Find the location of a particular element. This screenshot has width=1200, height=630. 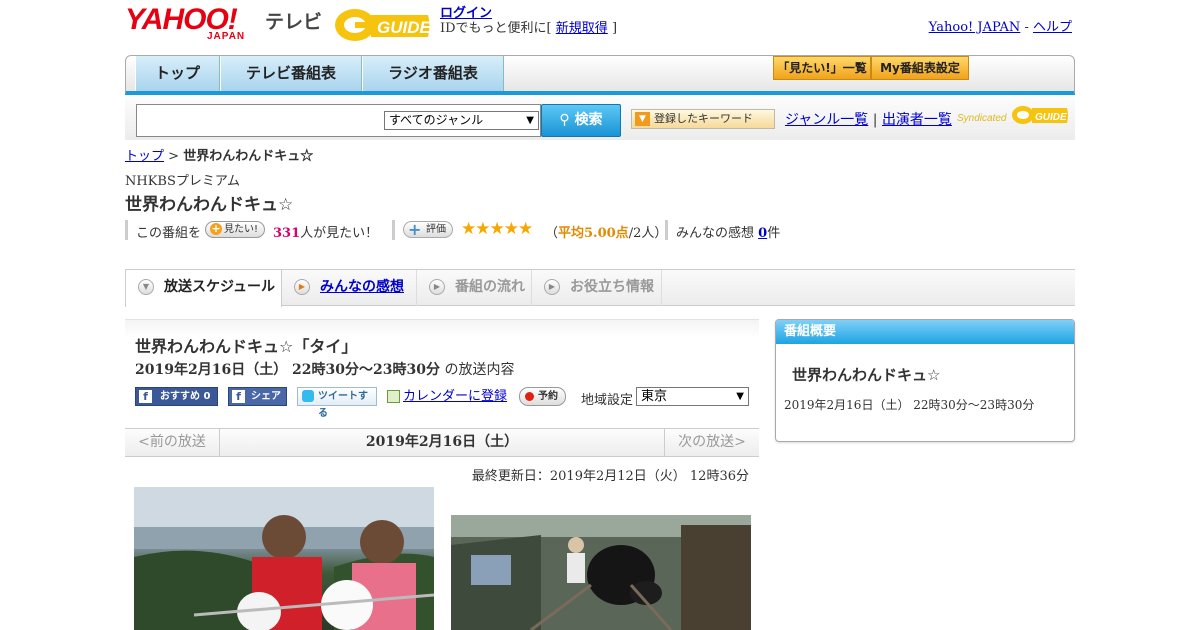

cast-list-link: 出演者一覧 is located at coordinates (917, 120).